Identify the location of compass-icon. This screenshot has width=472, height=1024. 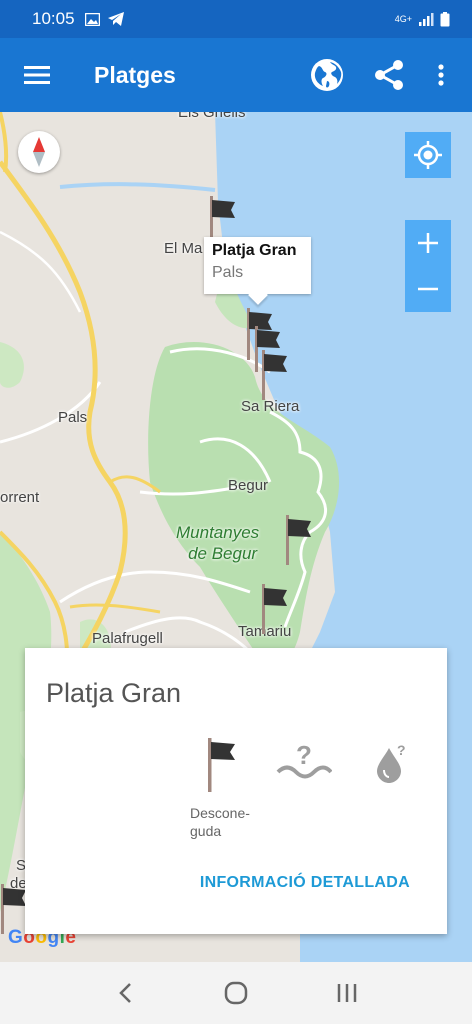
(39, 152).